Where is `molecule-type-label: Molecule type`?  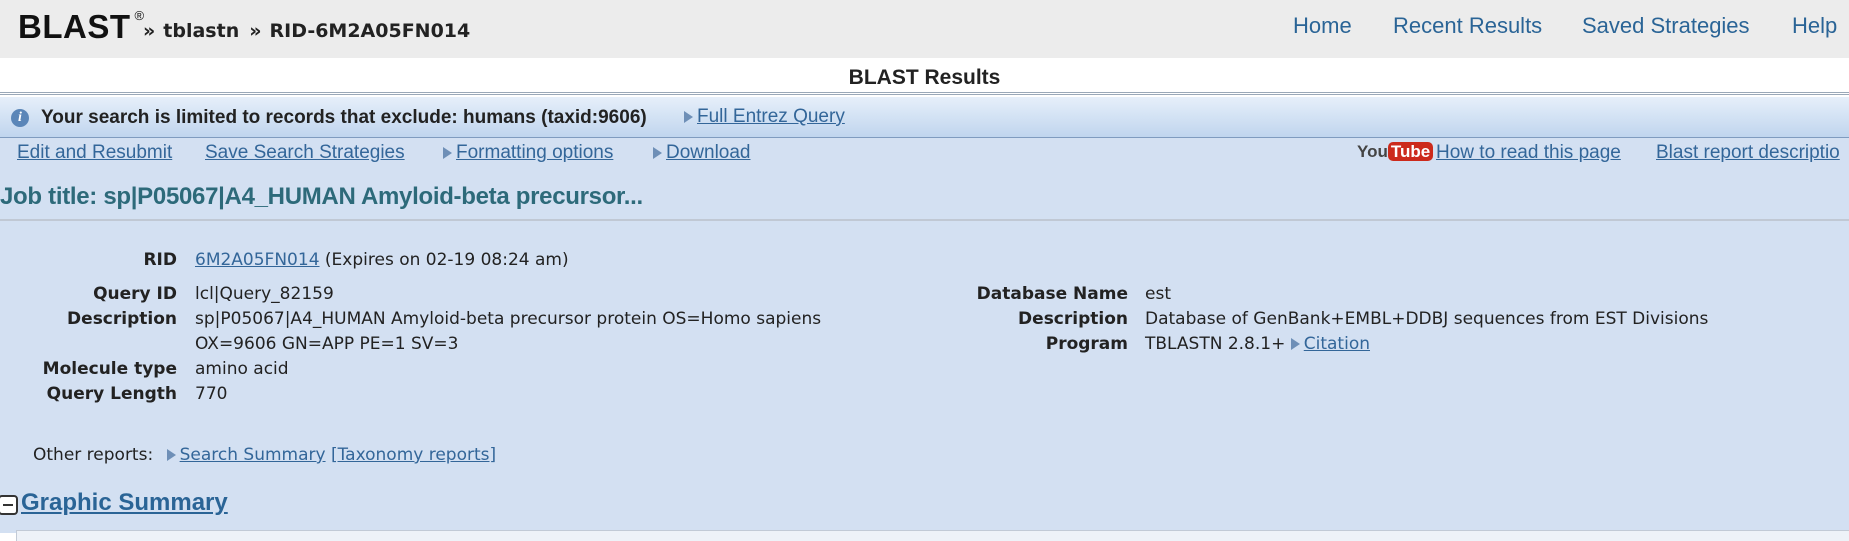
molecule-type-label: Molecule type is located at coordinates (109, 369).